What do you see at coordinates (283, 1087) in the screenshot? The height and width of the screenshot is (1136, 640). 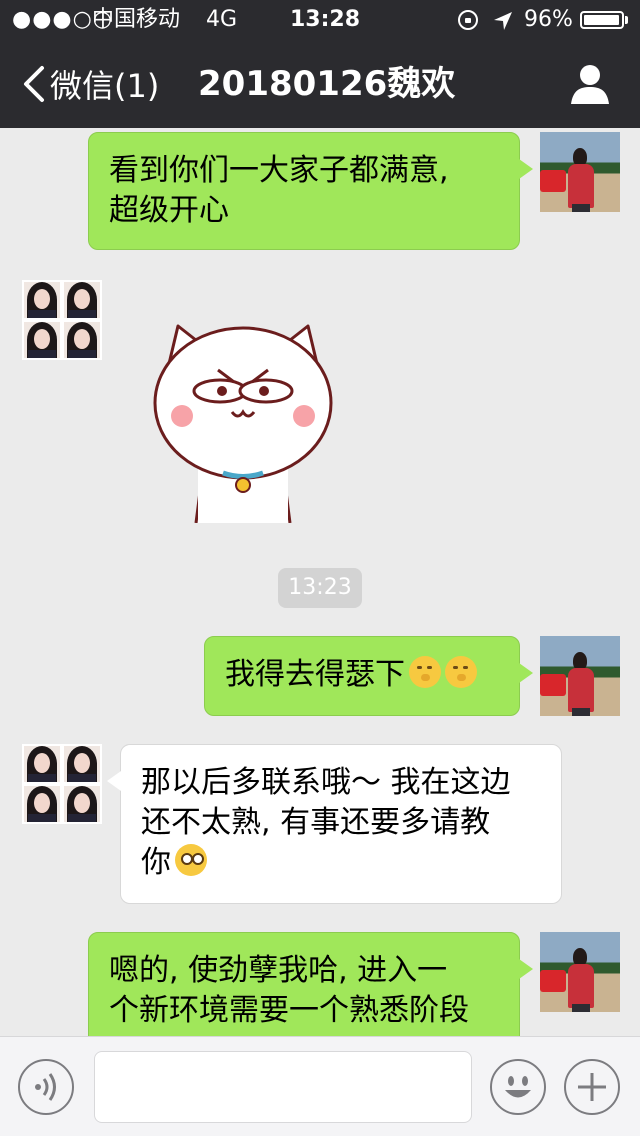 I see `message-input` at bounding box center [283, 1087].